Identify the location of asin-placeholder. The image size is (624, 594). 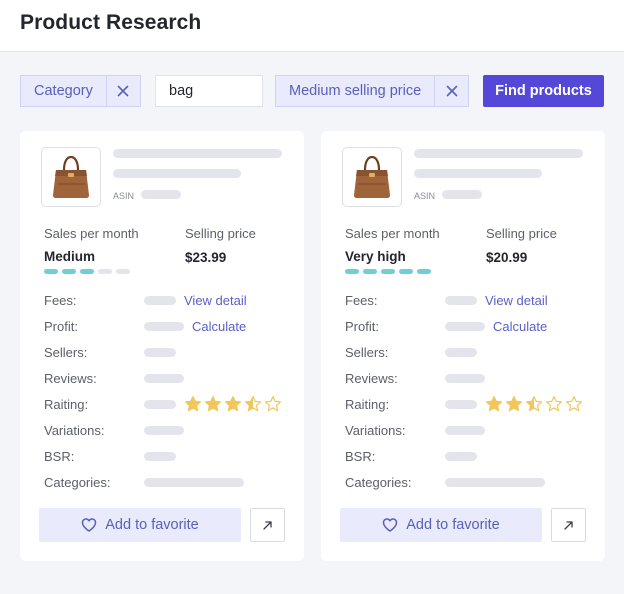
(161, 194).